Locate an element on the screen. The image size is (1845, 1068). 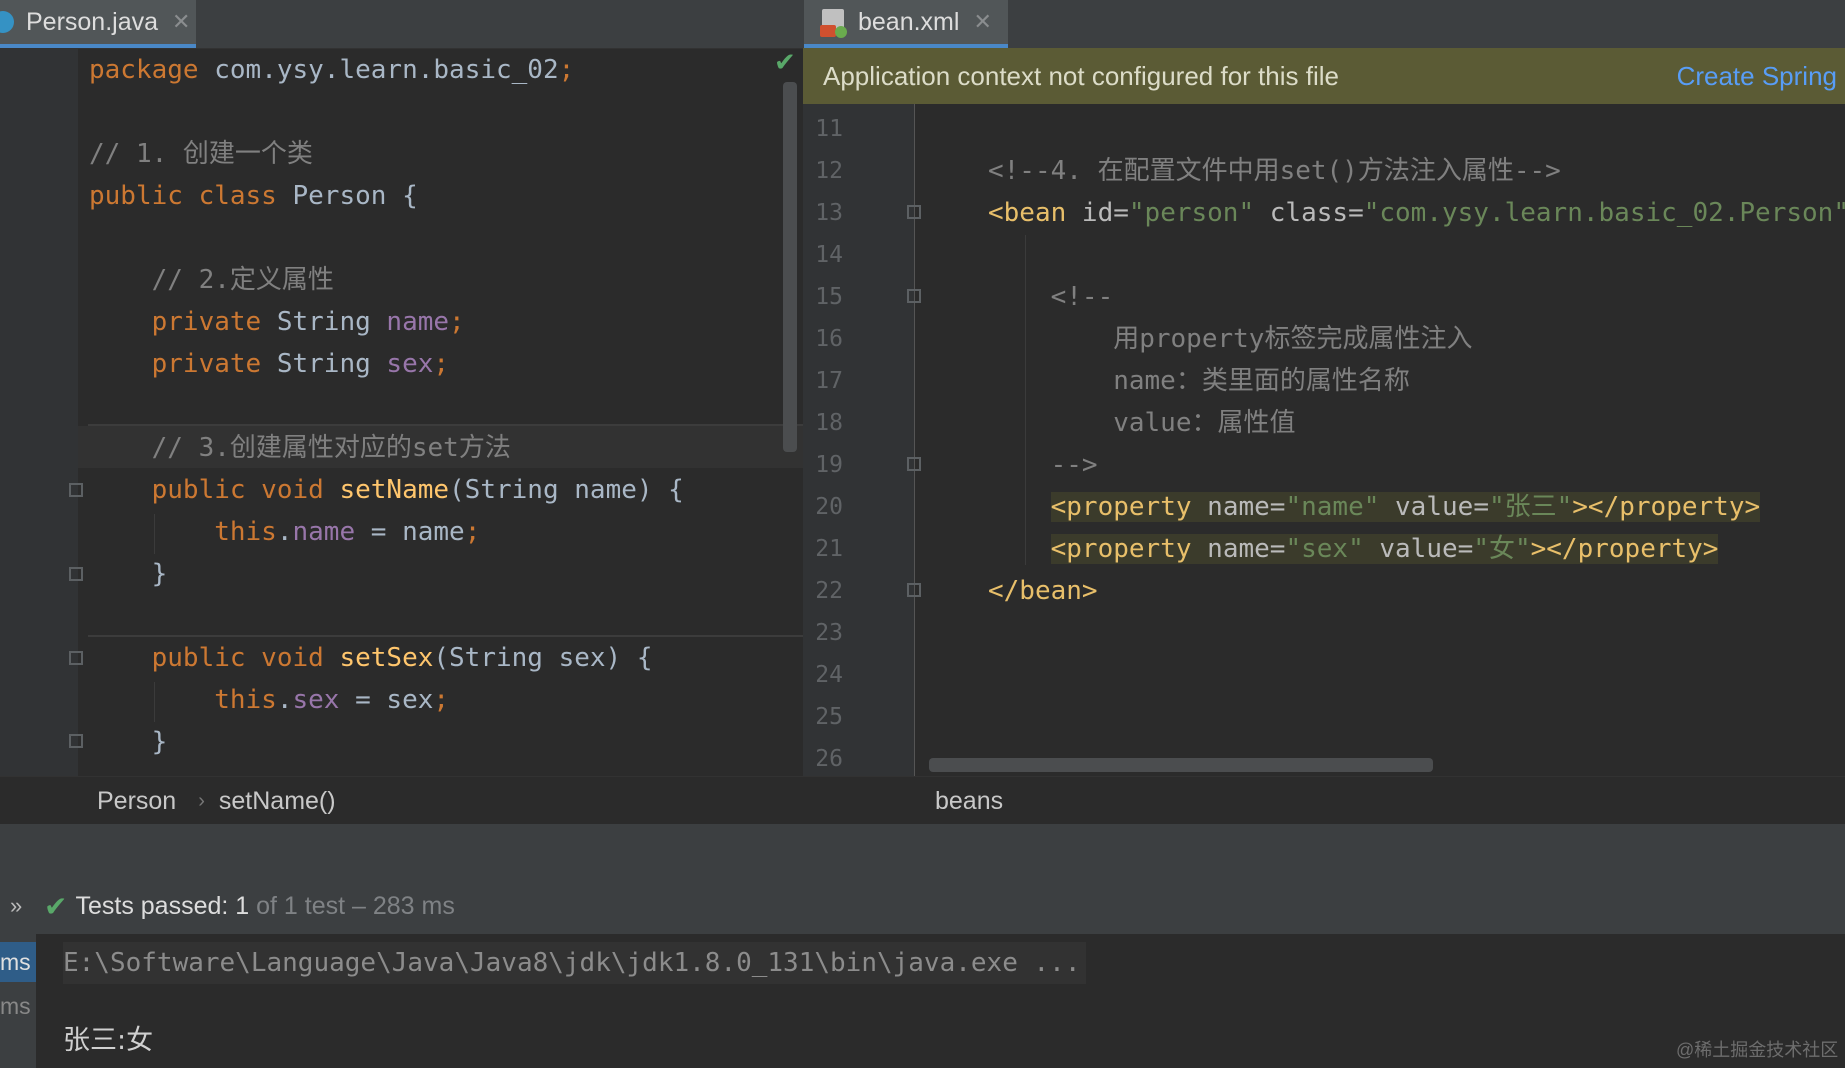
code-line: <!-- is located at coordinates (1416, 297).